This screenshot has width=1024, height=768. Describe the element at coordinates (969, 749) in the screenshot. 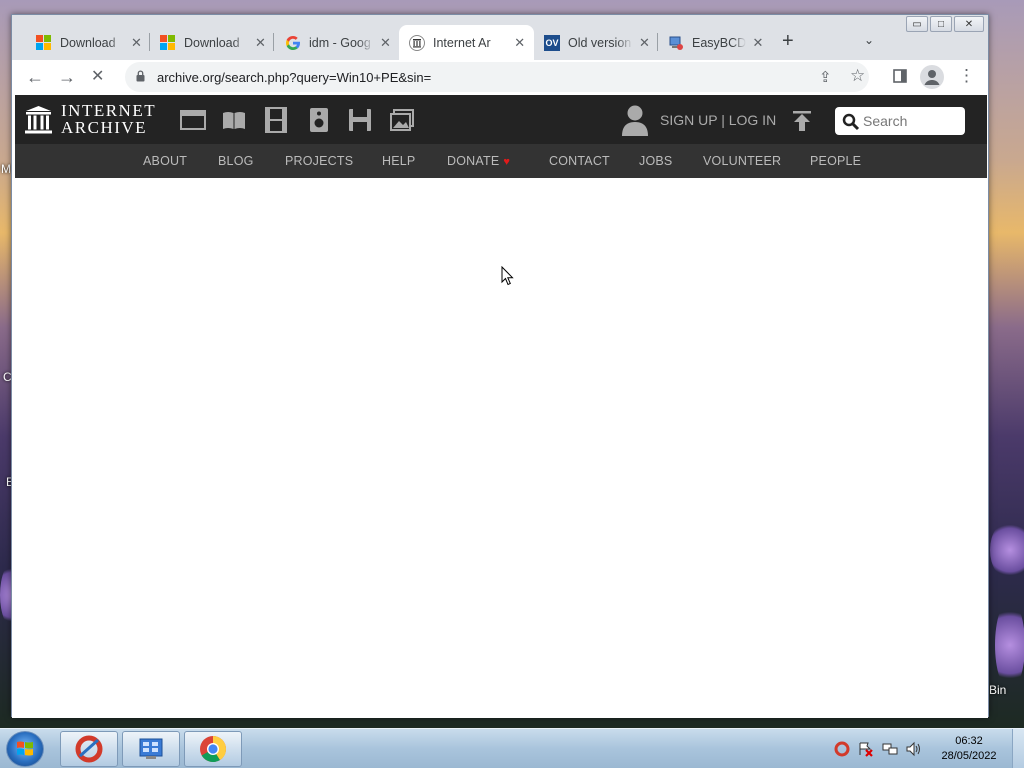

I see `system-clock: 06:32 28/05/2022` at that location.